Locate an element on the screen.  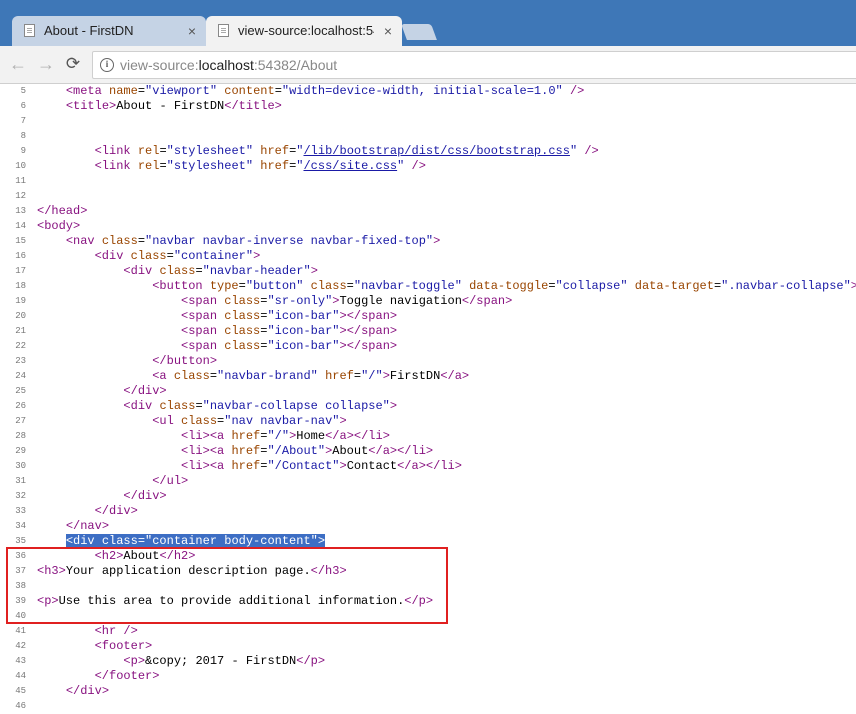
line-number: 18 is located at coordinates (20, 286).